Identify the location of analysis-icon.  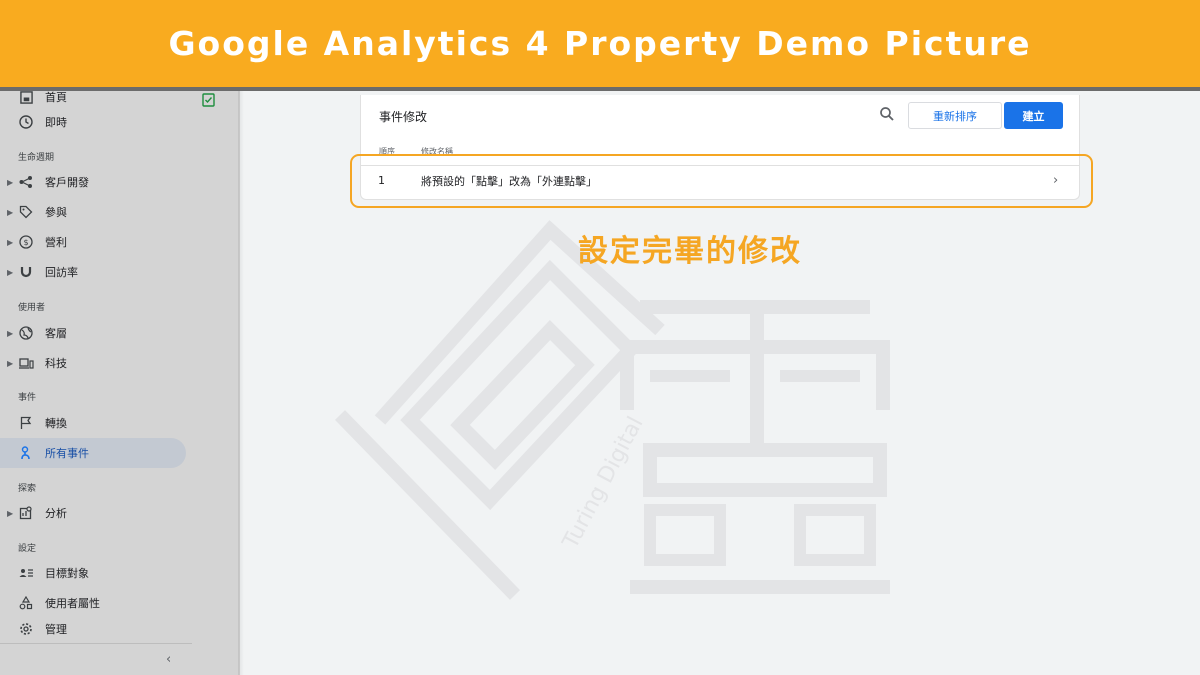
(26, 513).